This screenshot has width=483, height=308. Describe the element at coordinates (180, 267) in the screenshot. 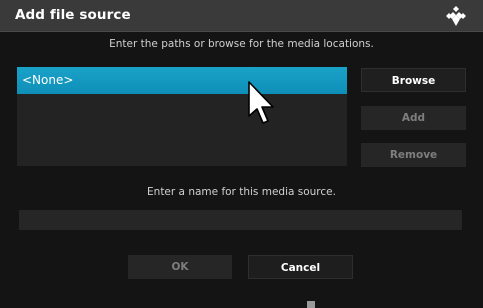

I see `ok-button: OK` at that location.